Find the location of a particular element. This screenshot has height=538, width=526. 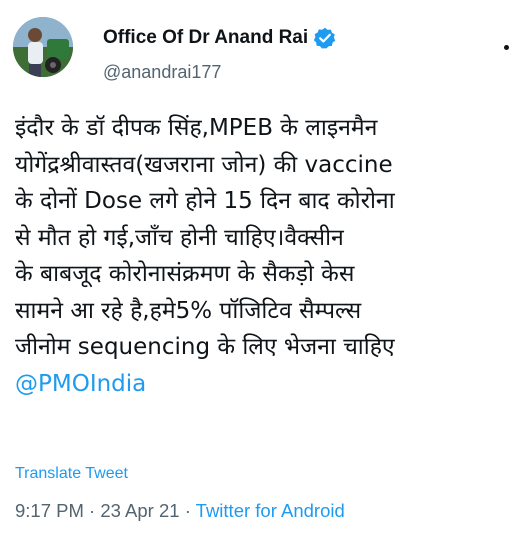

more-dot is located at coordinates (506, 47).